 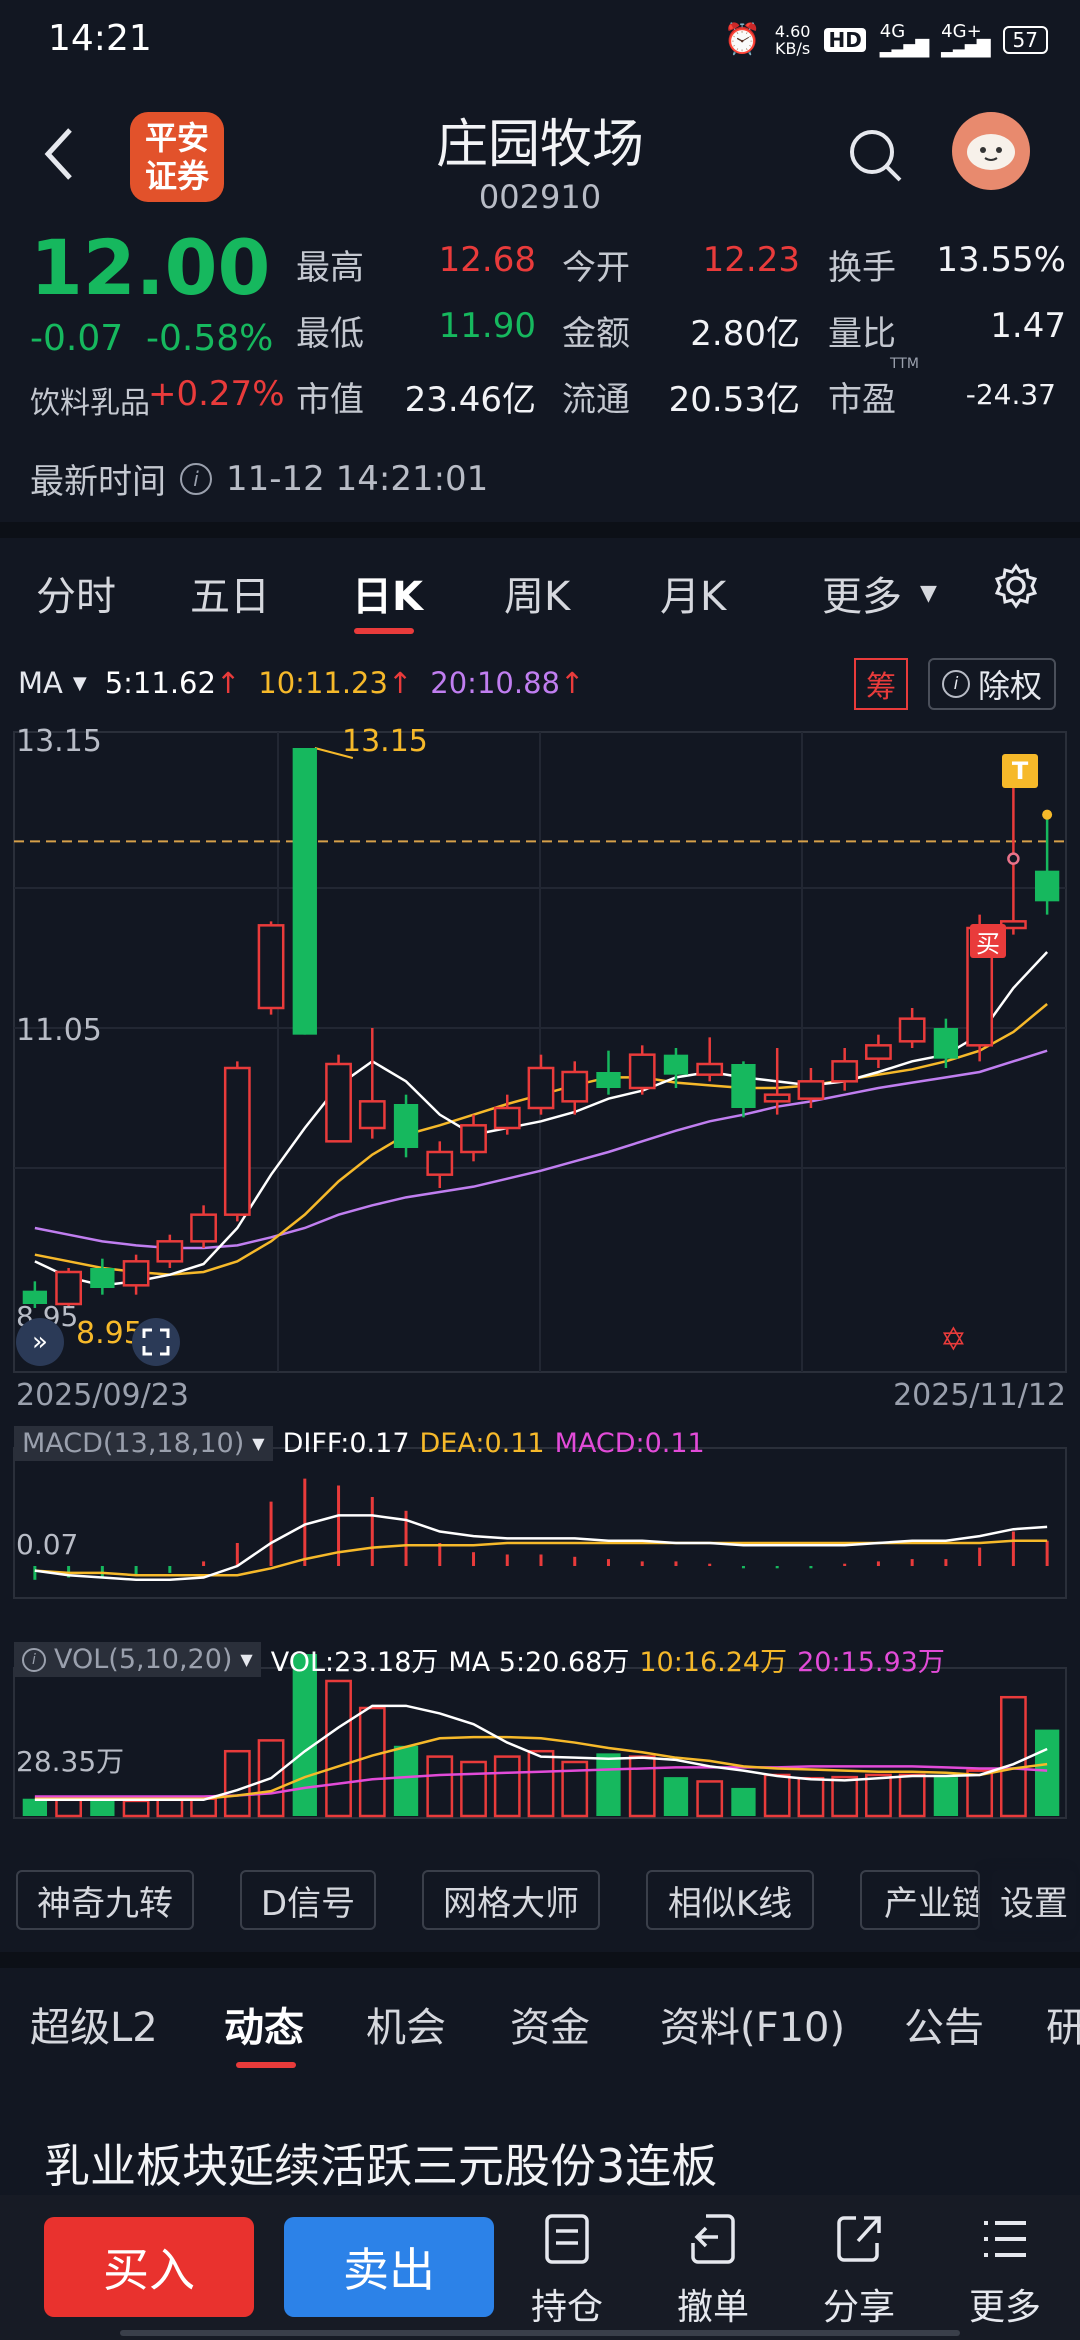 What do you see at coordinates (991, 151) in the screenshot?
I see `avatar` at bounding box center [991, 151].